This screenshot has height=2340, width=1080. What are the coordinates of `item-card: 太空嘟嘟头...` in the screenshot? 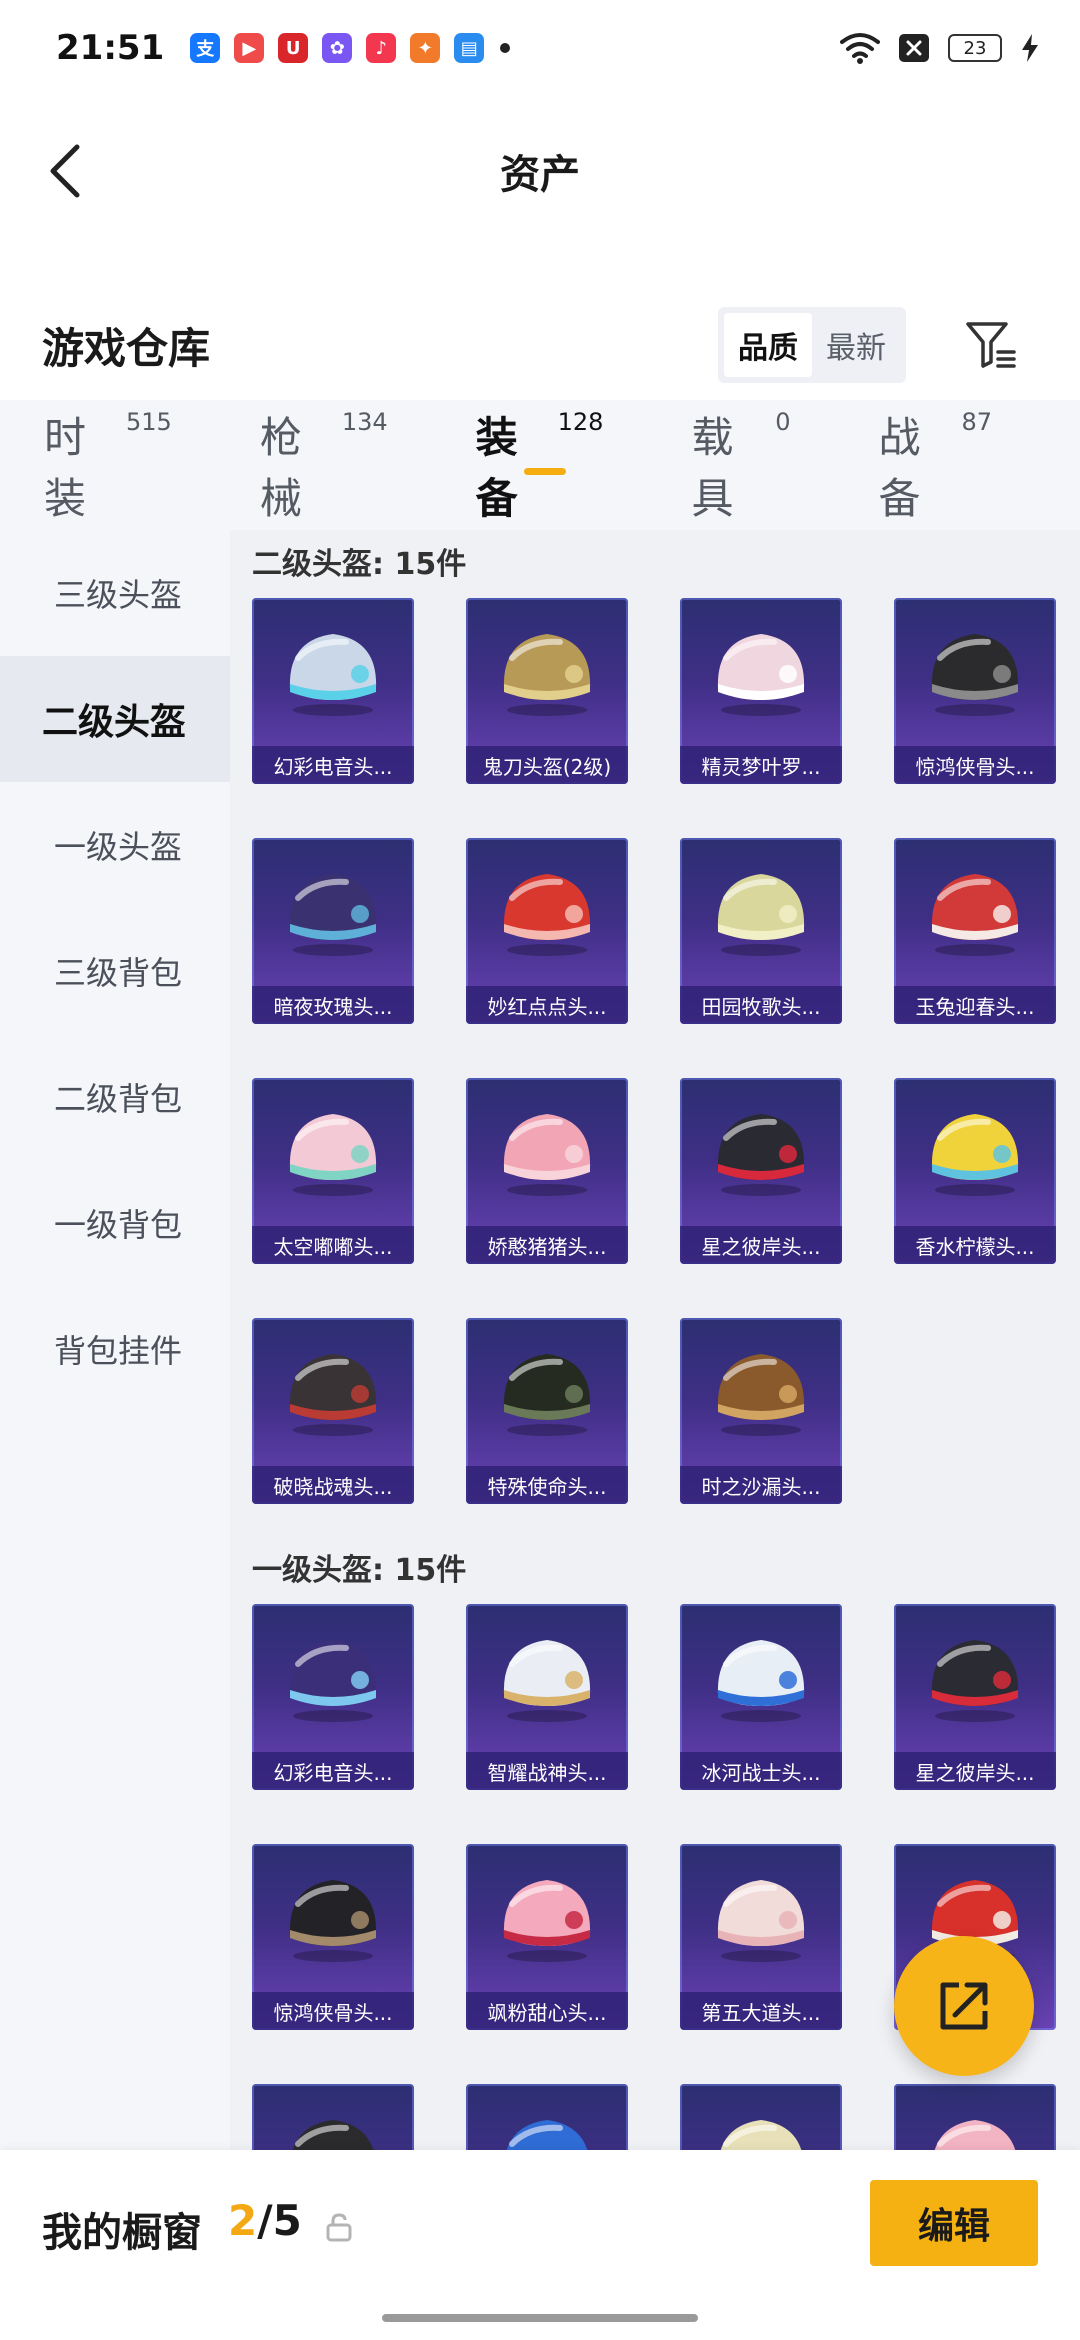 It's located at (333, 1171).